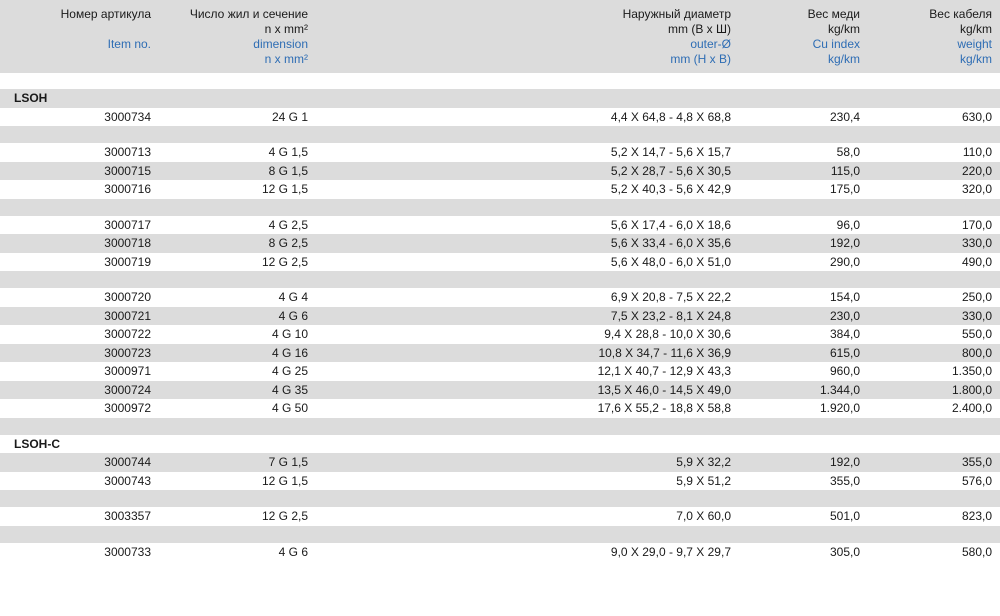 Image resolution: width=1000 pixels, height=616 pixels. What do you see at coordinates (237, 480) in the screenshot?
I see `dimension-cell: 12 G 1,5` at bounding box center [237, 480].